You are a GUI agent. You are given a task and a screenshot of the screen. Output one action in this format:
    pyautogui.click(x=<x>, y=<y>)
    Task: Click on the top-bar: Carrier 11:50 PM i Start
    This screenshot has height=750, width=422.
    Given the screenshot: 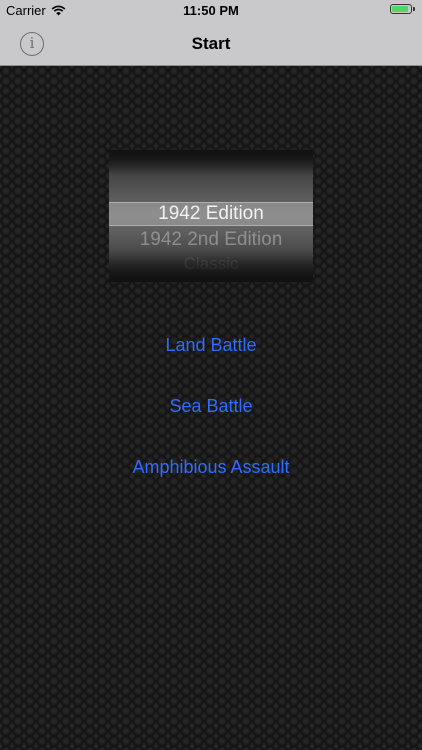 What is the action you would take?
    pyautogui.click(x=211, y=33)
    